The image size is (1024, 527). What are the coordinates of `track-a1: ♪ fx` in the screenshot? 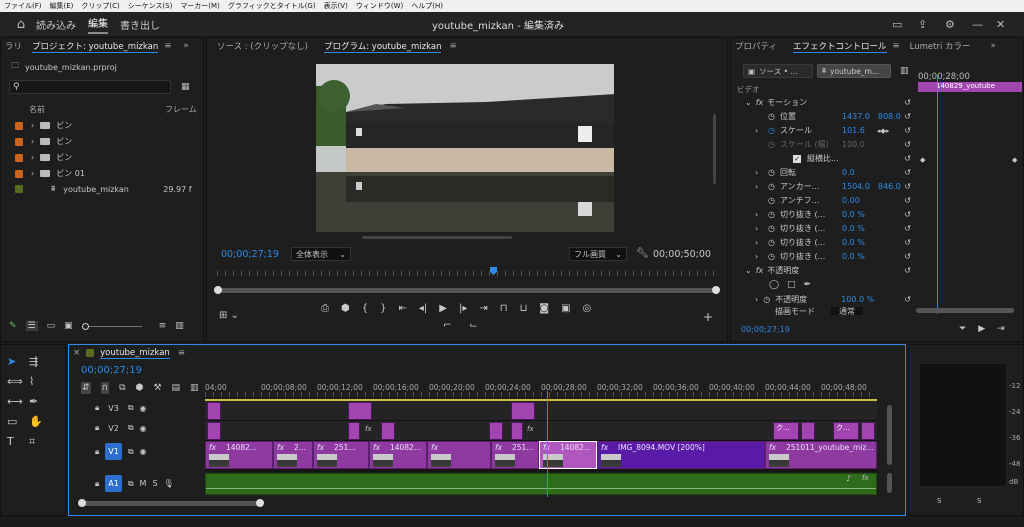 It's located at (541, 484).